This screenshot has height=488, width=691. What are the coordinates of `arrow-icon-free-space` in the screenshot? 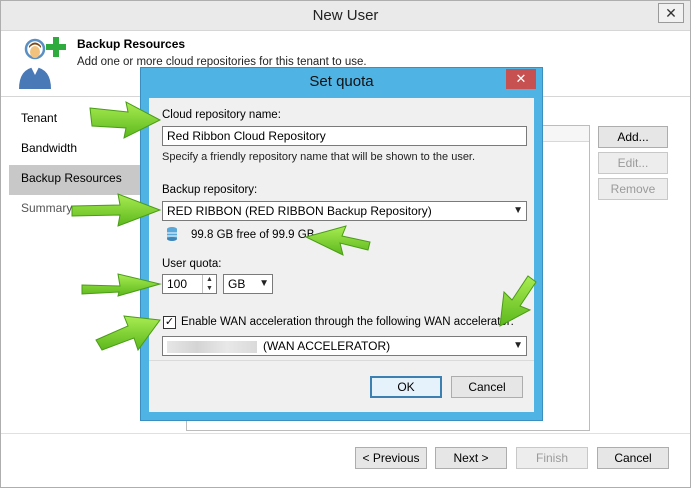 It's located at (337, 240).